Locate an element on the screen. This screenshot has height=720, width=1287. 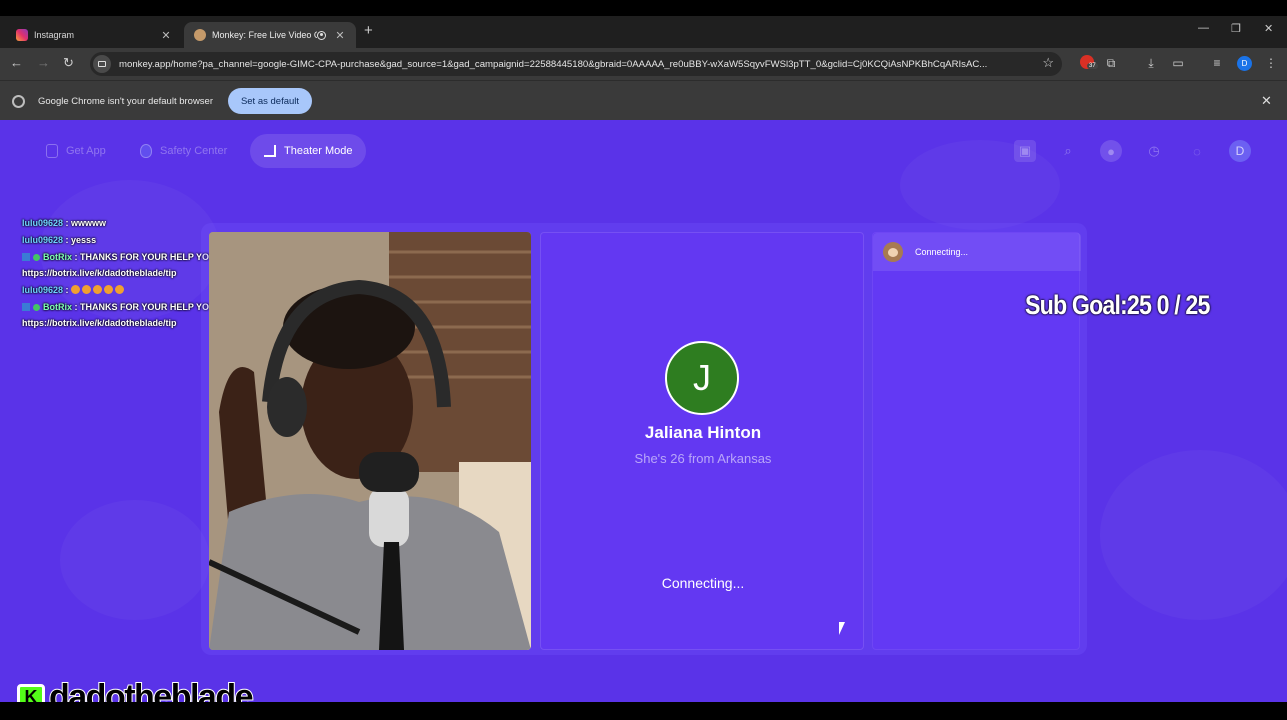
close-window-icon: ✕ is located at coordinates (1268, 28).